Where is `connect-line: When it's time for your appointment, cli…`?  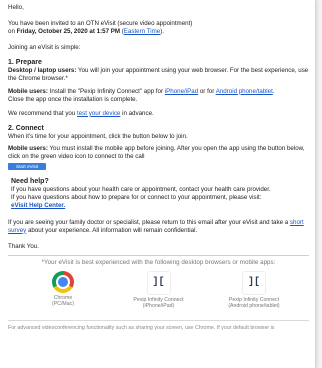
connect-line: When it's time for your appointment, cli… is located at coordinates (98, 136).